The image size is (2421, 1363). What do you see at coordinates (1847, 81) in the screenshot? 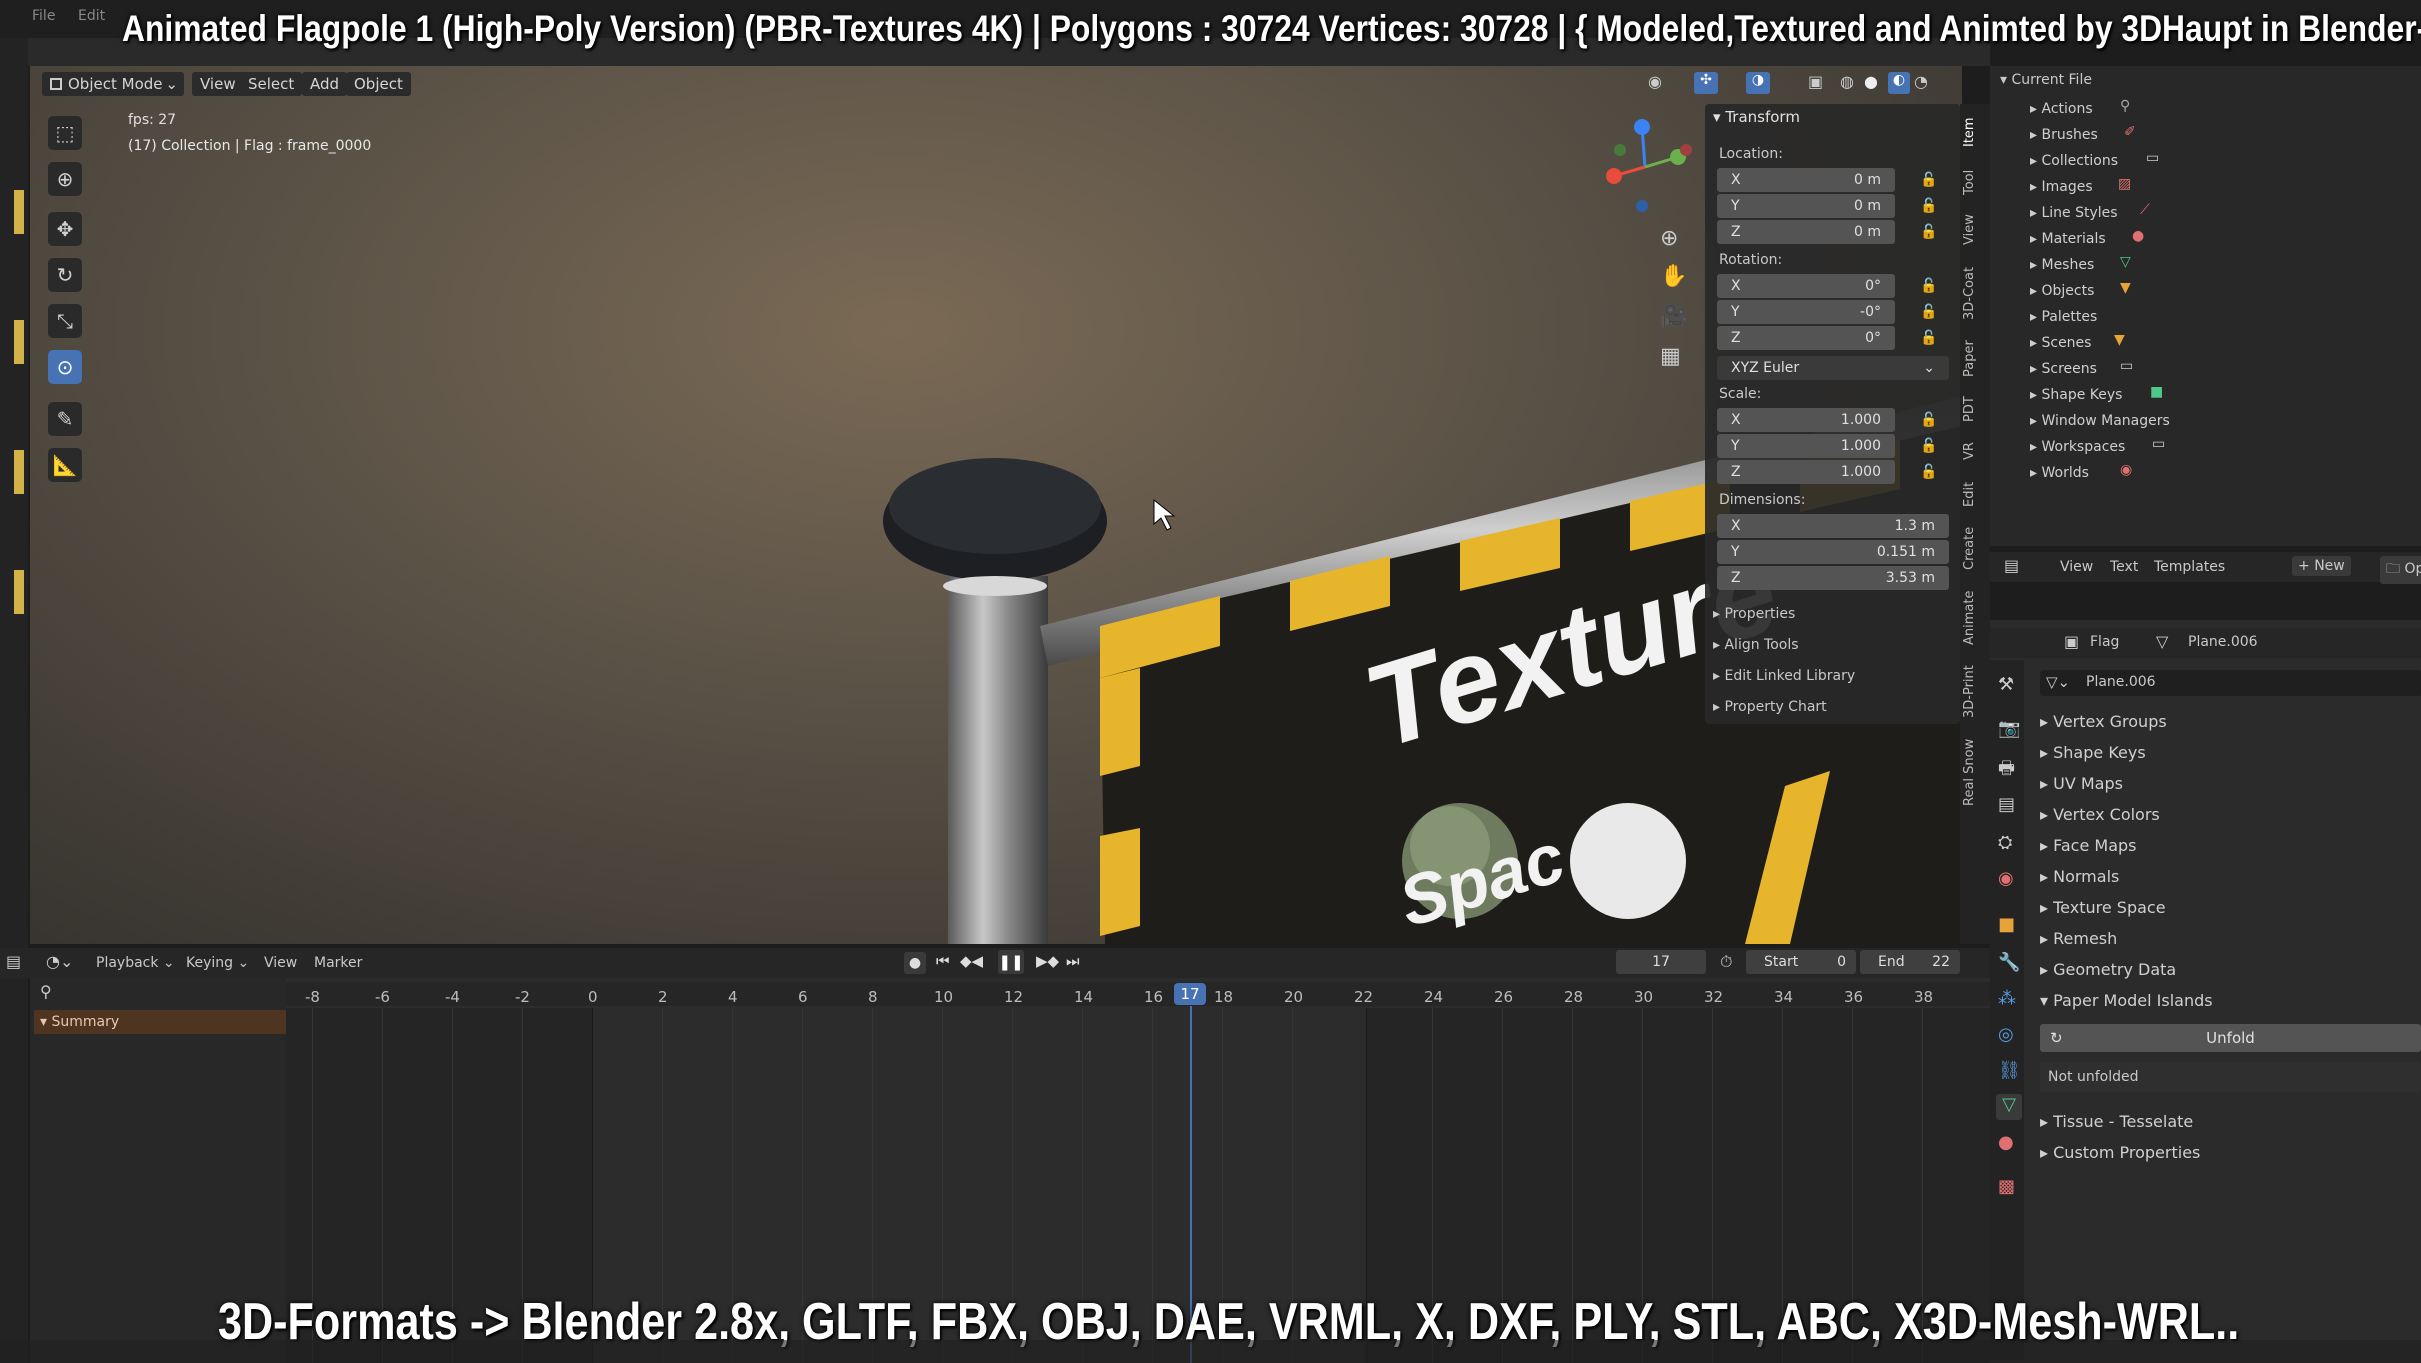
I see `wireframe-shading-icon: ◍` at bounding box center [1847, 81].